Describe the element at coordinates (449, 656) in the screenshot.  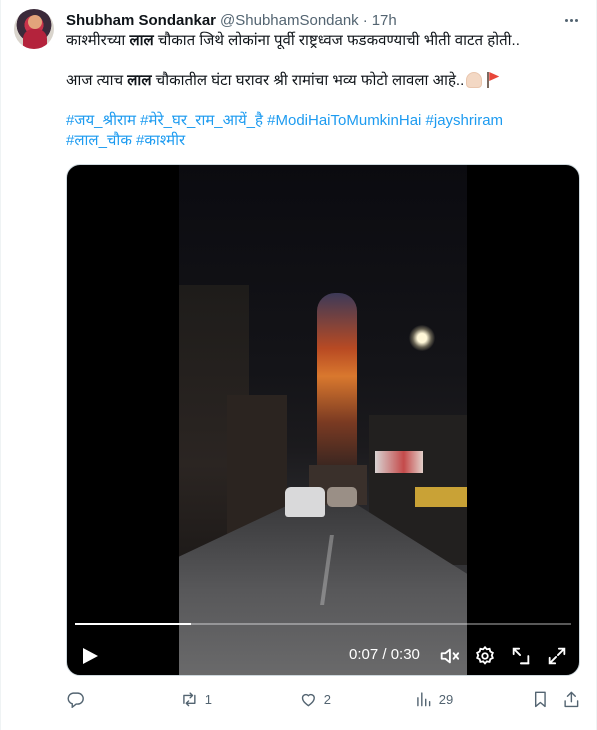
I see `mute-icon` at that location.